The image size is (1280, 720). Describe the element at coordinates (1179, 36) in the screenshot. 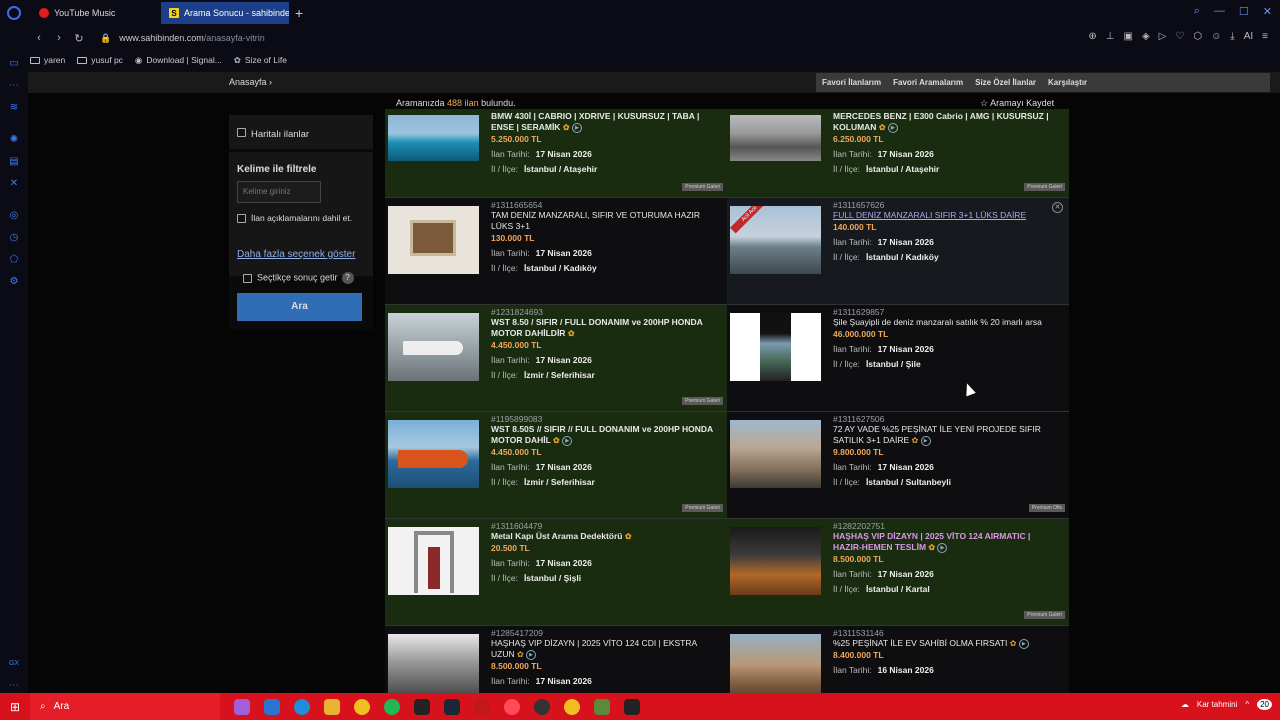

I see `heart-icon: ♡` at that location.